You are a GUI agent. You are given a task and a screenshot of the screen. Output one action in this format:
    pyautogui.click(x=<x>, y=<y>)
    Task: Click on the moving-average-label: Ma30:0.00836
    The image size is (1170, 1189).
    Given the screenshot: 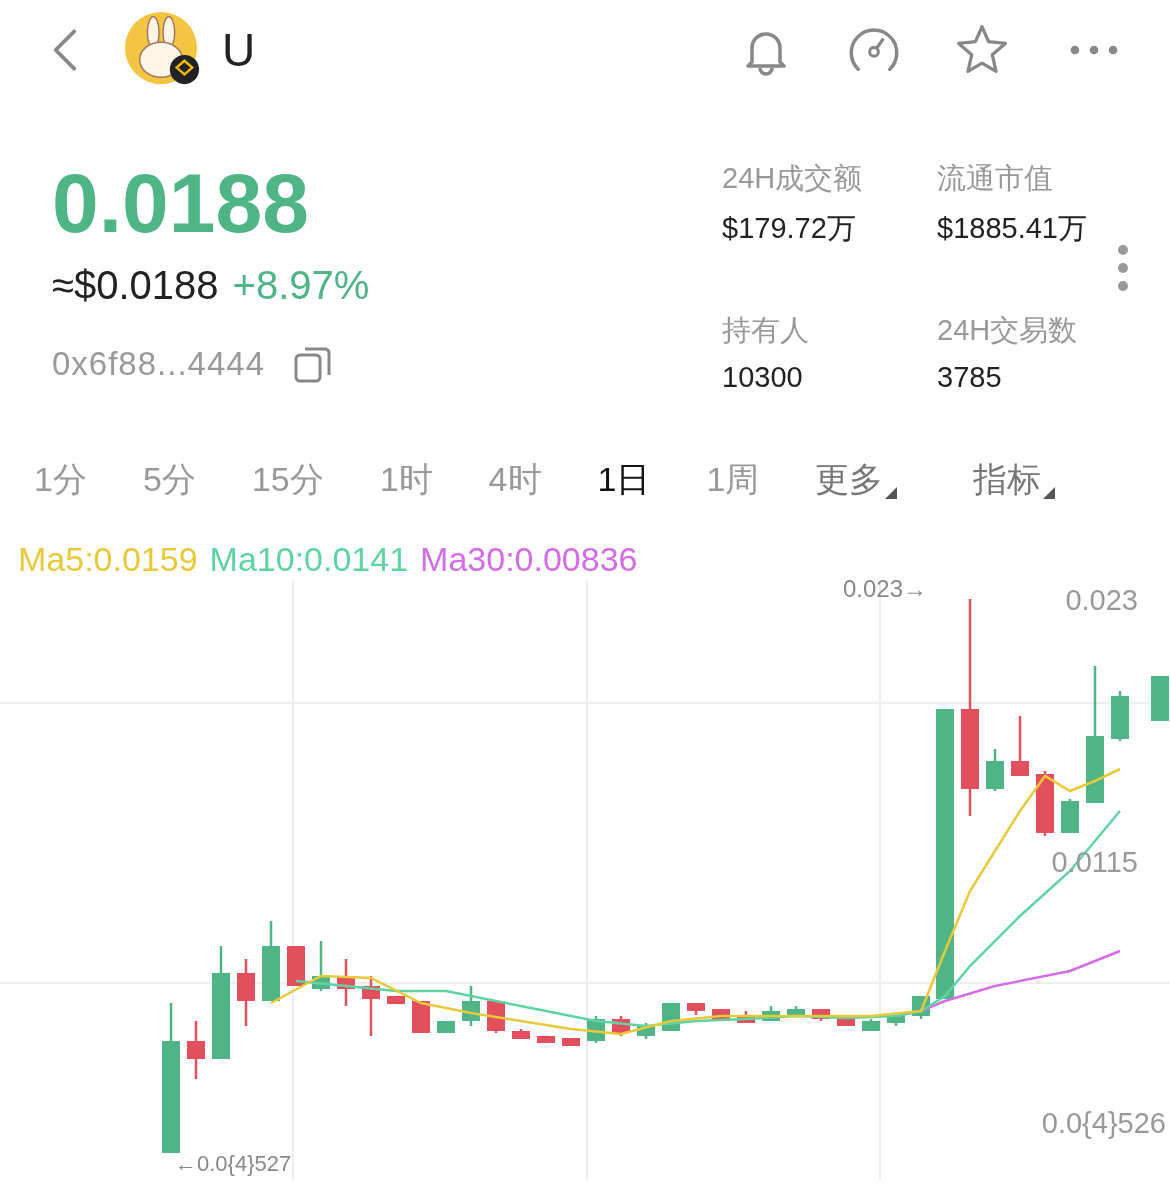 What is the action you would take?
    pyautogui.click(x=529, y=559)
    